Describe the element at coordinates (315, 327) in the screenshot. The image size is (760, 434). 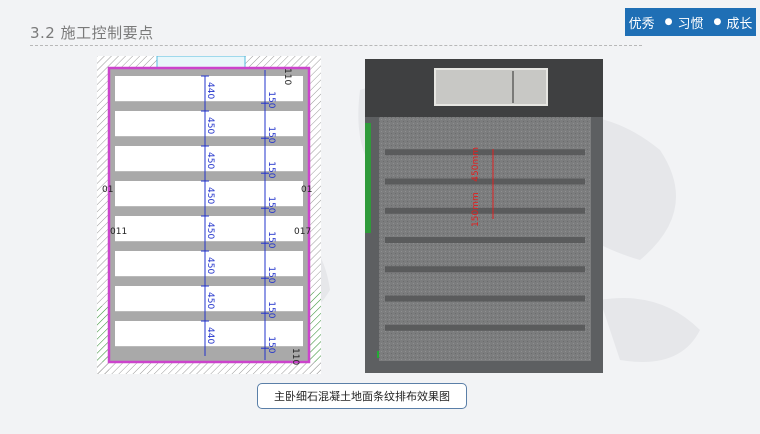
I see `green-hatch-bottom-right` at that location.